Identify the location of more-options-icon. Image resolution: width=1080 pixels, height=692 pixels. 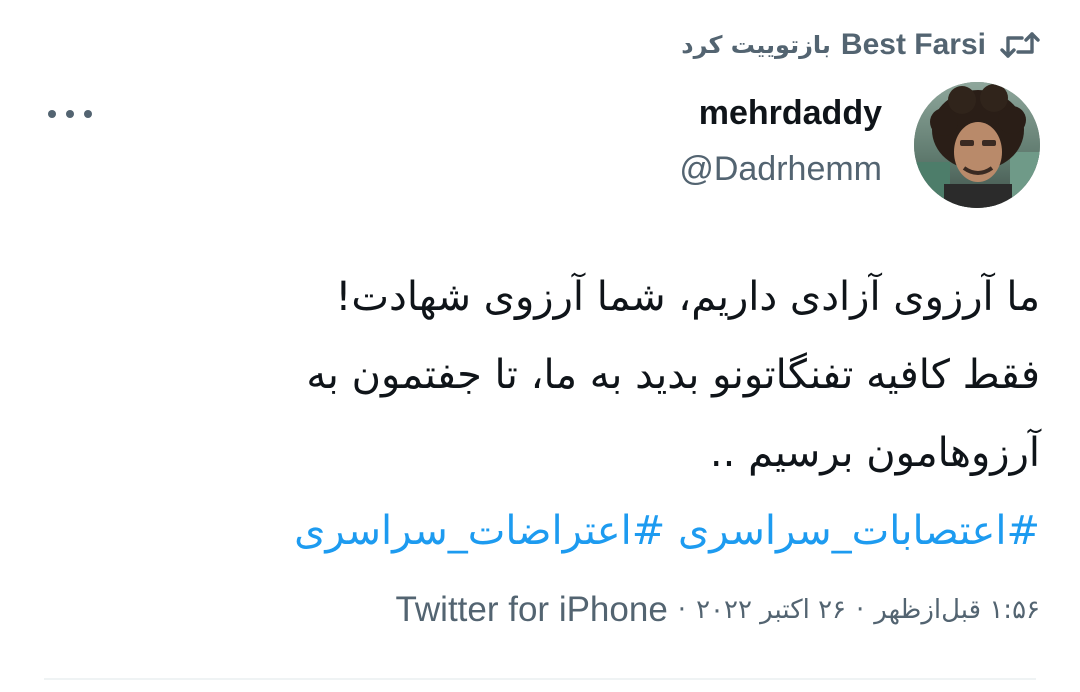
(70, 114).